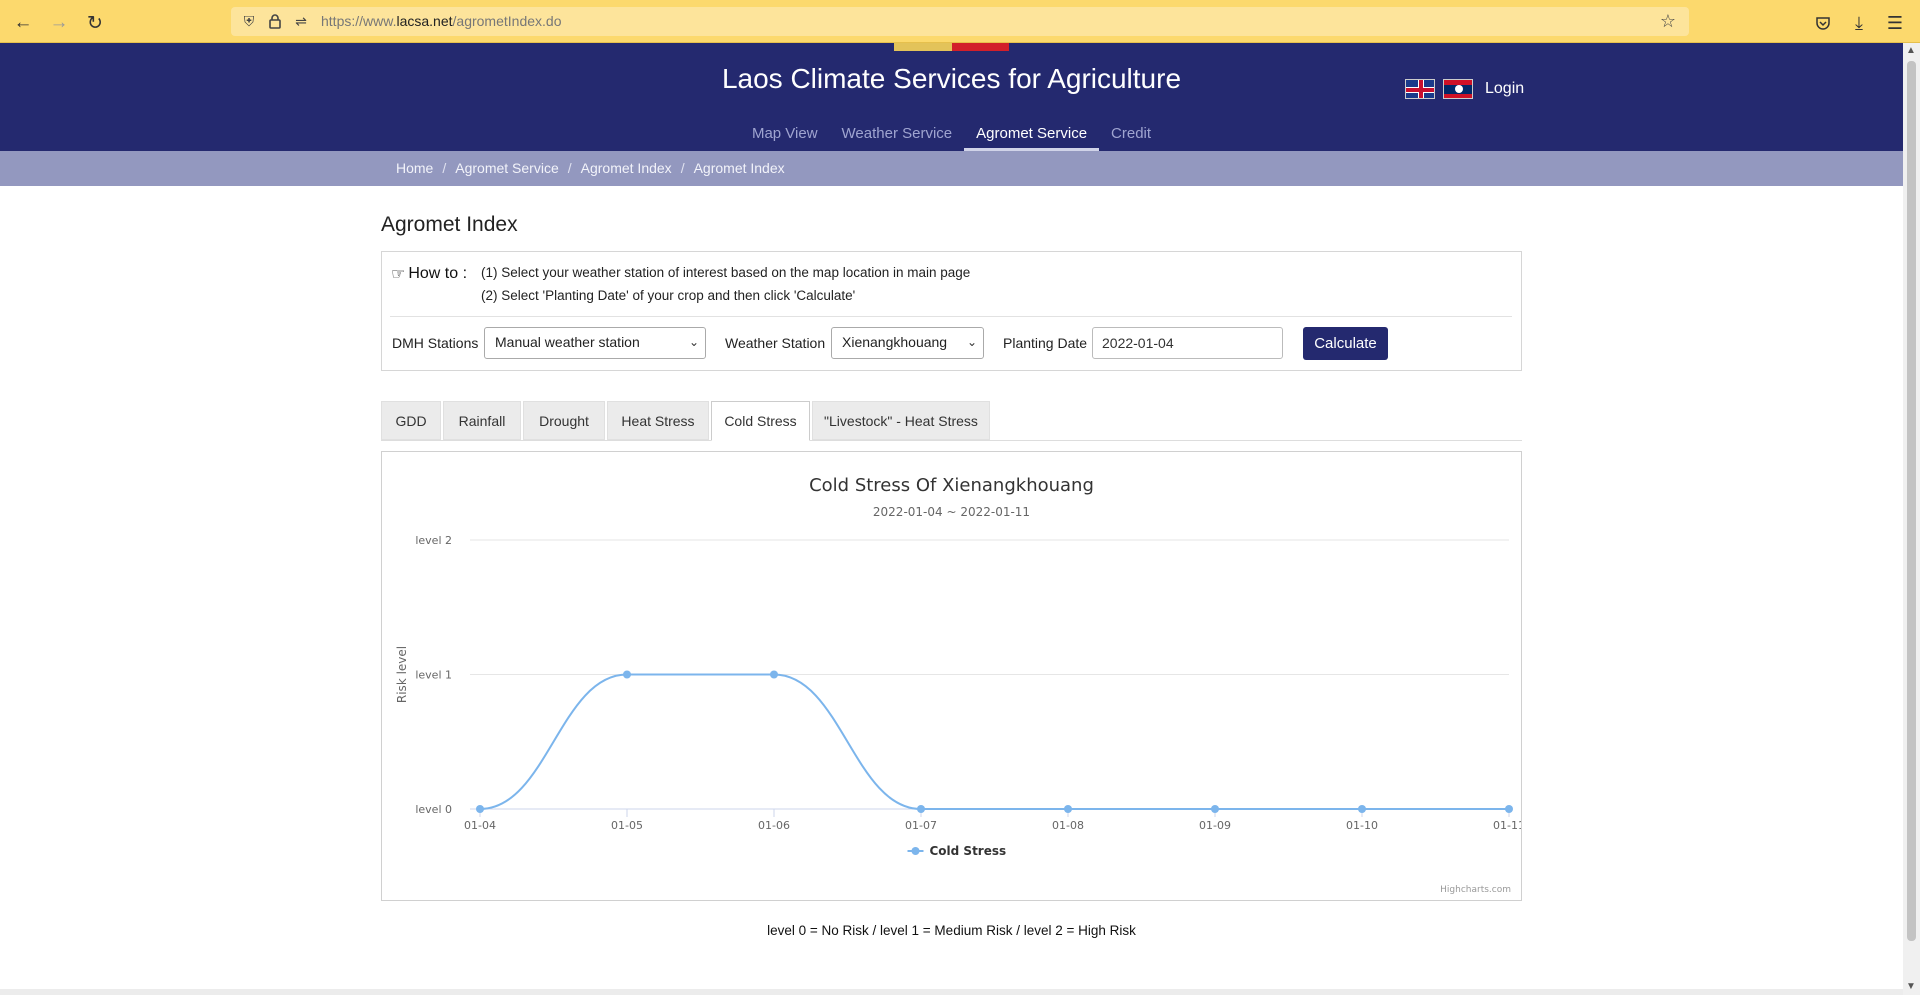  Describe the element at coordinates (994, 741) in the screenshot. I see `series-line-cold-stress` at that location.